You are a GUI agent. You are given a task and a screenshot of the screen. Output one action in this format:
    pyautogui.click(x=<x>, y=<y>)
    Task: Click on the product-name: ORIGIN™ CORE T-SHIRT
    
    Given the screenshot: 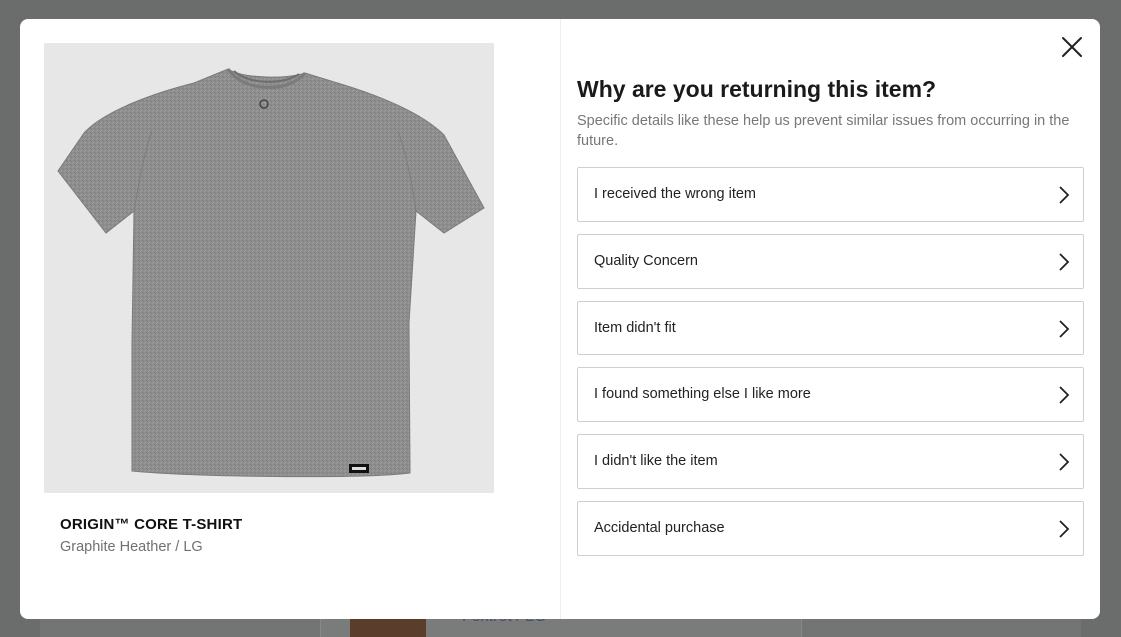 What is the action you would take?
    pyautogui.click(x=151, y=524)
    